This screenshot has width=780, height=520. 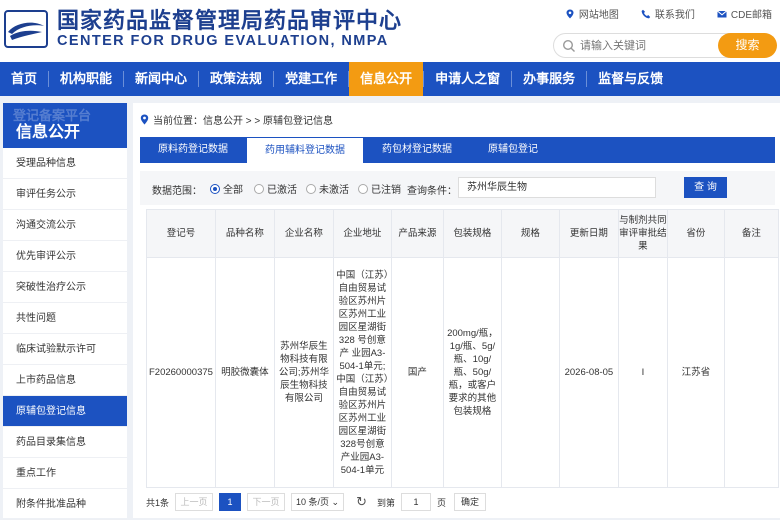 I want to click on sidebar-item: 重点工作, so click(x=65, y=473).